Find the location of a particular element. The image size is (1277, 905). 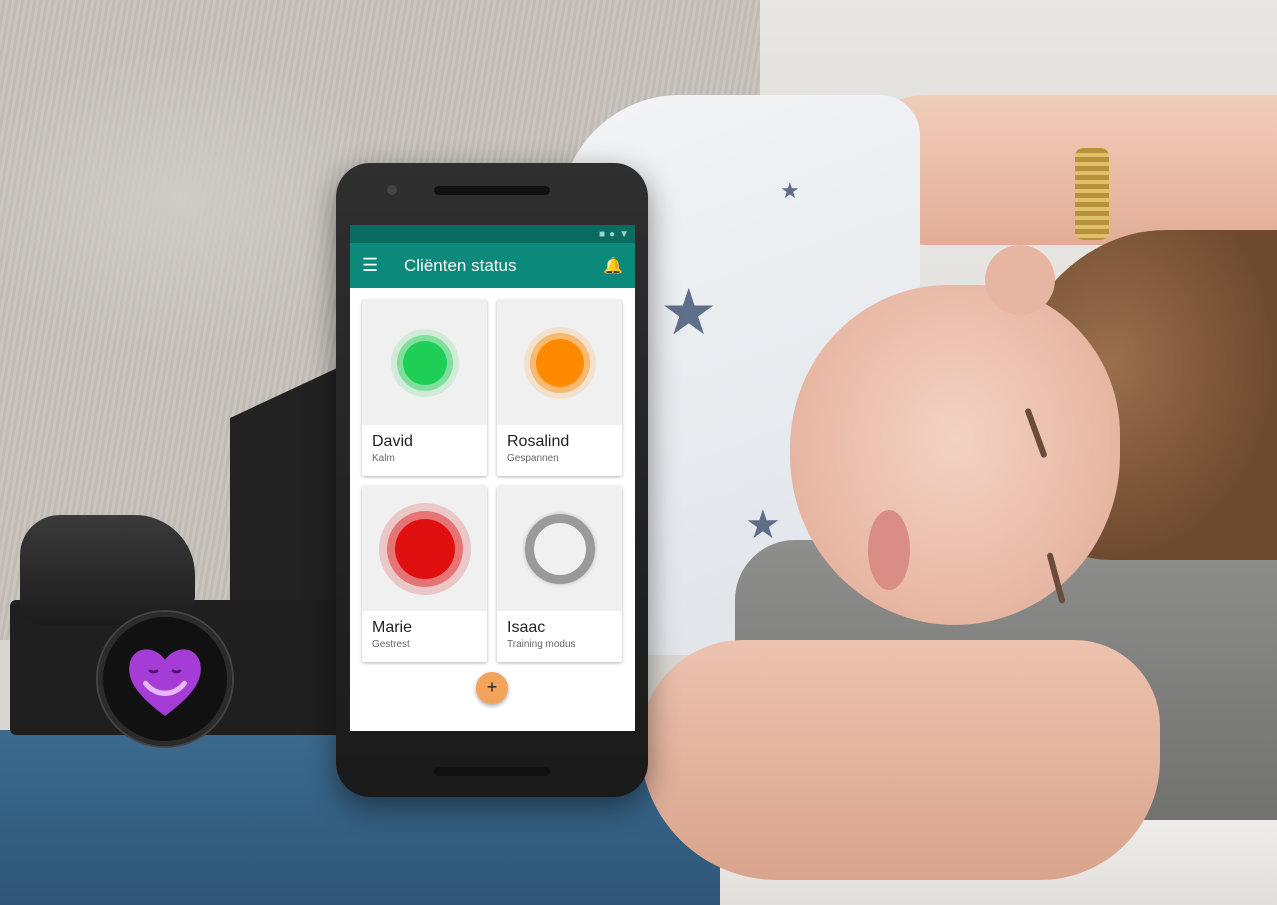

orange-status-icon is located at coordinates (559, 362).